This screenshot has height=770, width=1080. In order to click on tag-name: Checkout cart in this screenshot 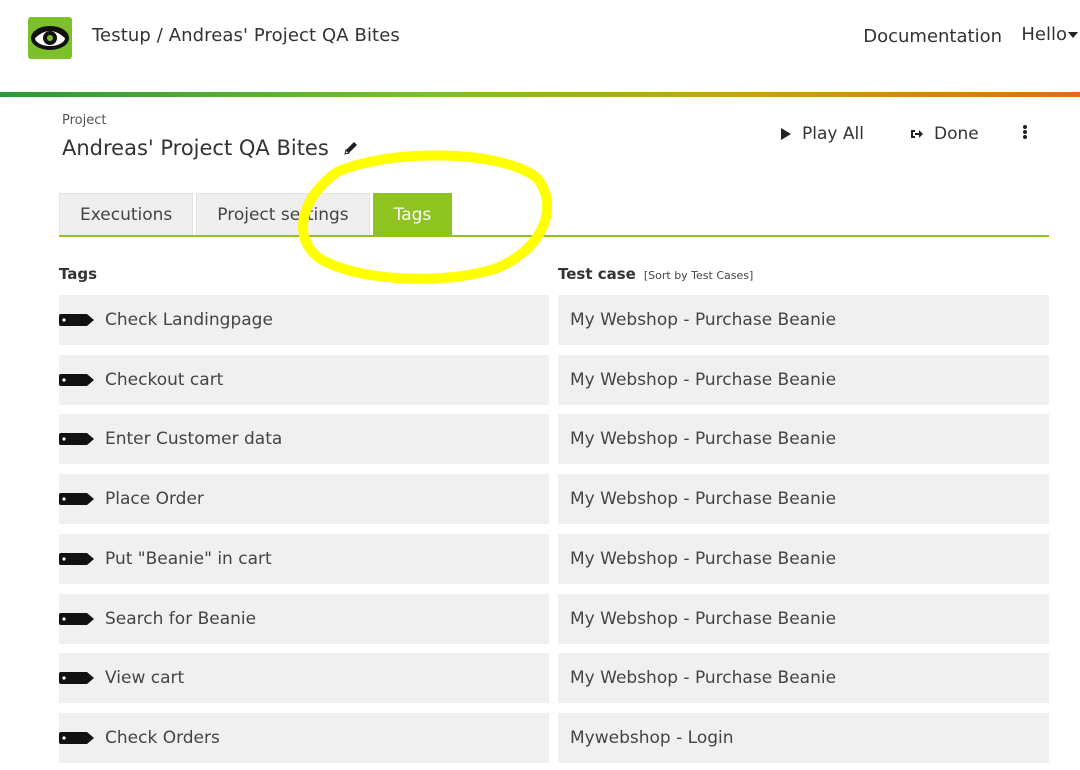, I will do `click(164, 380)`.